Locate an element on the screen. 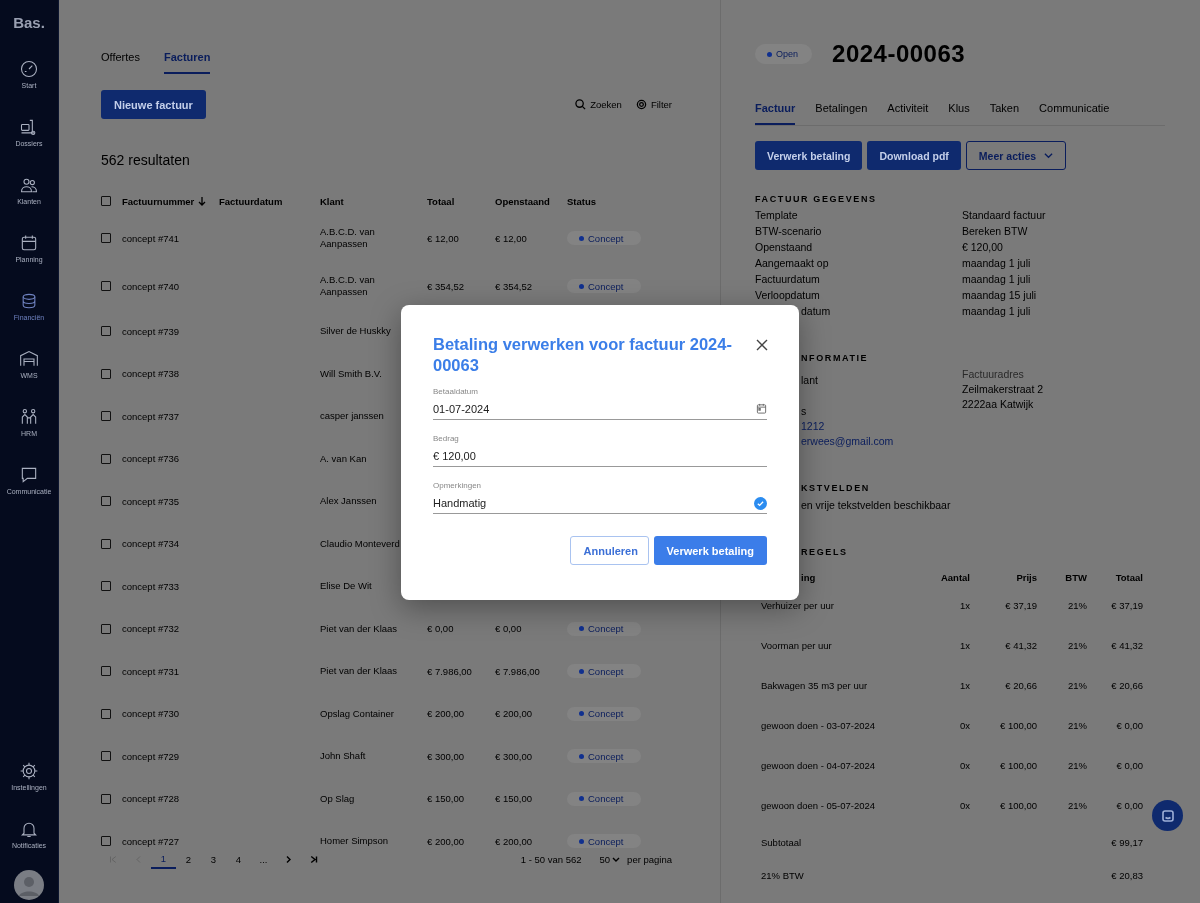 The width and height of the screenshot is (1200, 903). table-cell-text: concept #728 is located at coordinates (151, 799).